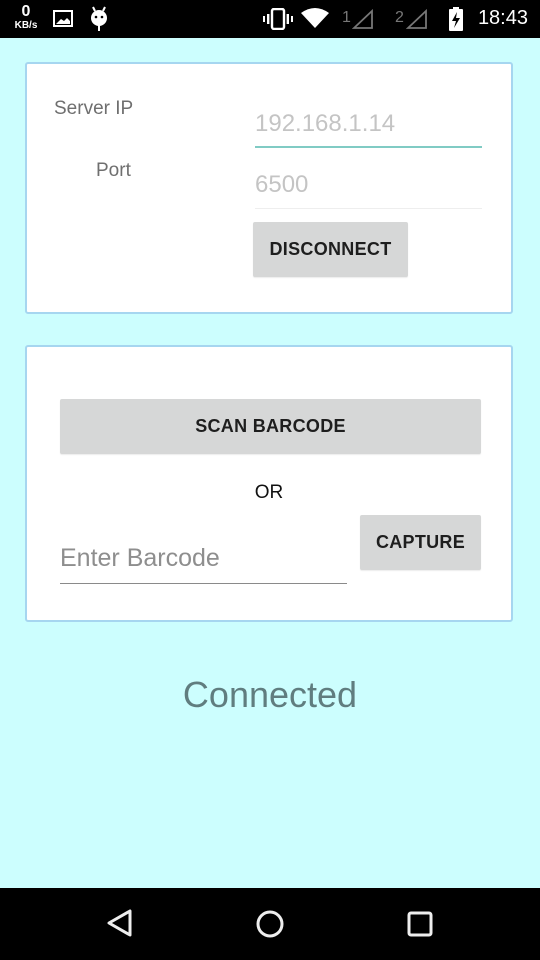 This screenshot has height=960, width=540. Describe the element at coordinates (270, 426) in the screenshot. I see `scan-barcode-button: SCAN BARCODE` at that location.